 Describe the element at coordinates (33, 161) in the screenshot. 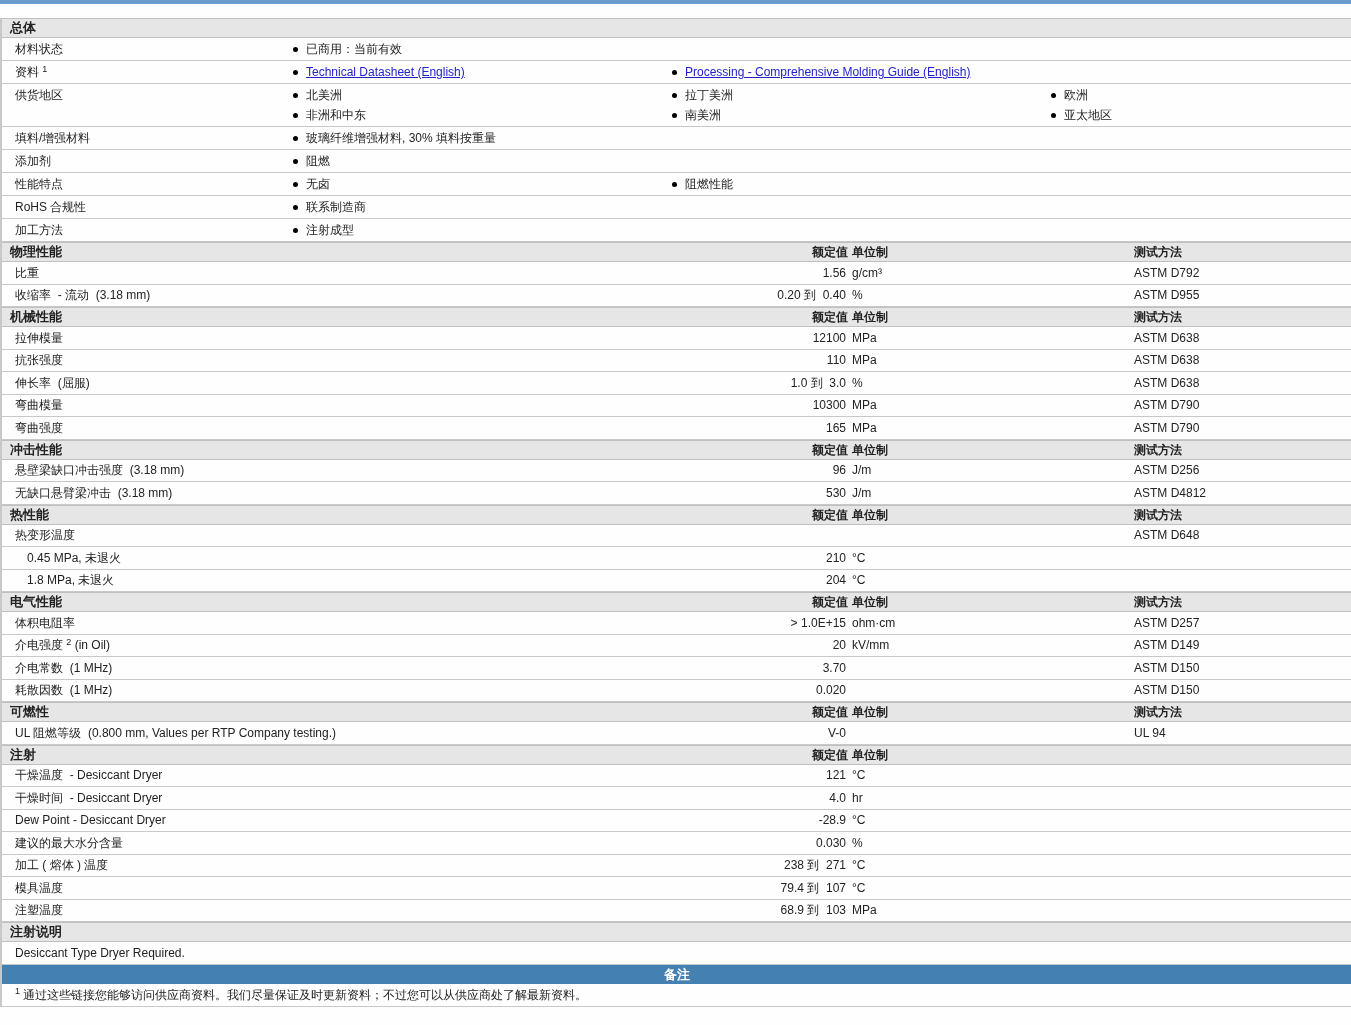

I see `row-label: 添加剂` at that location.